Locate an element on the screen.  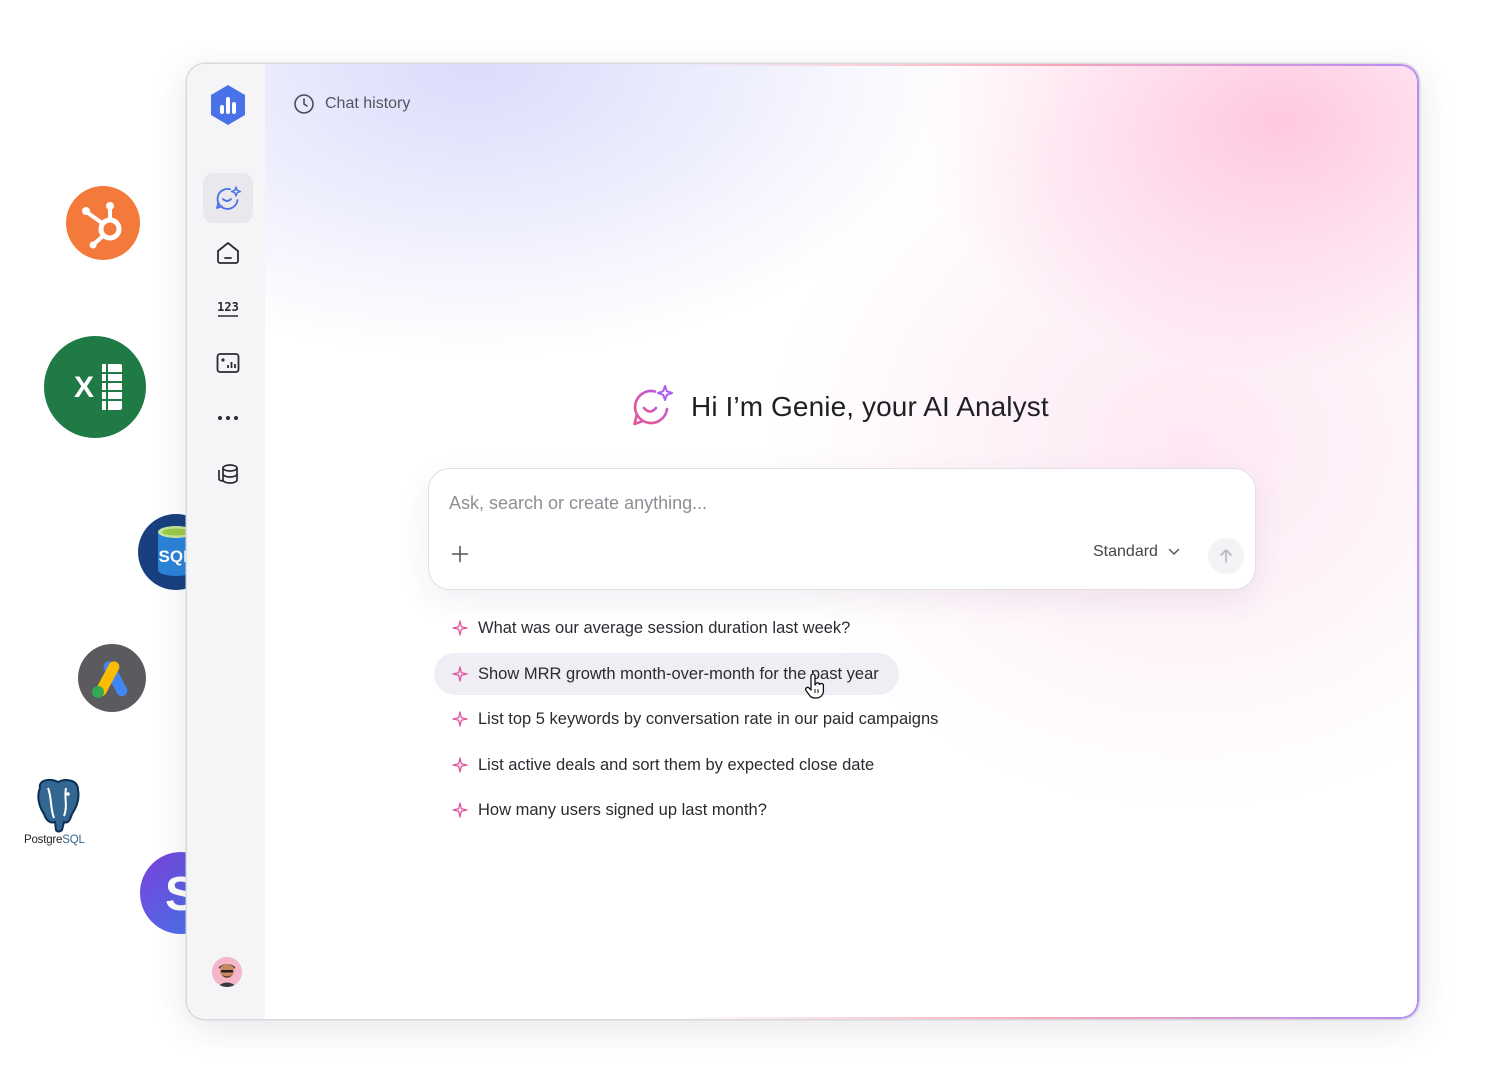
dashboard-icon is located at coordinates (228, 363).